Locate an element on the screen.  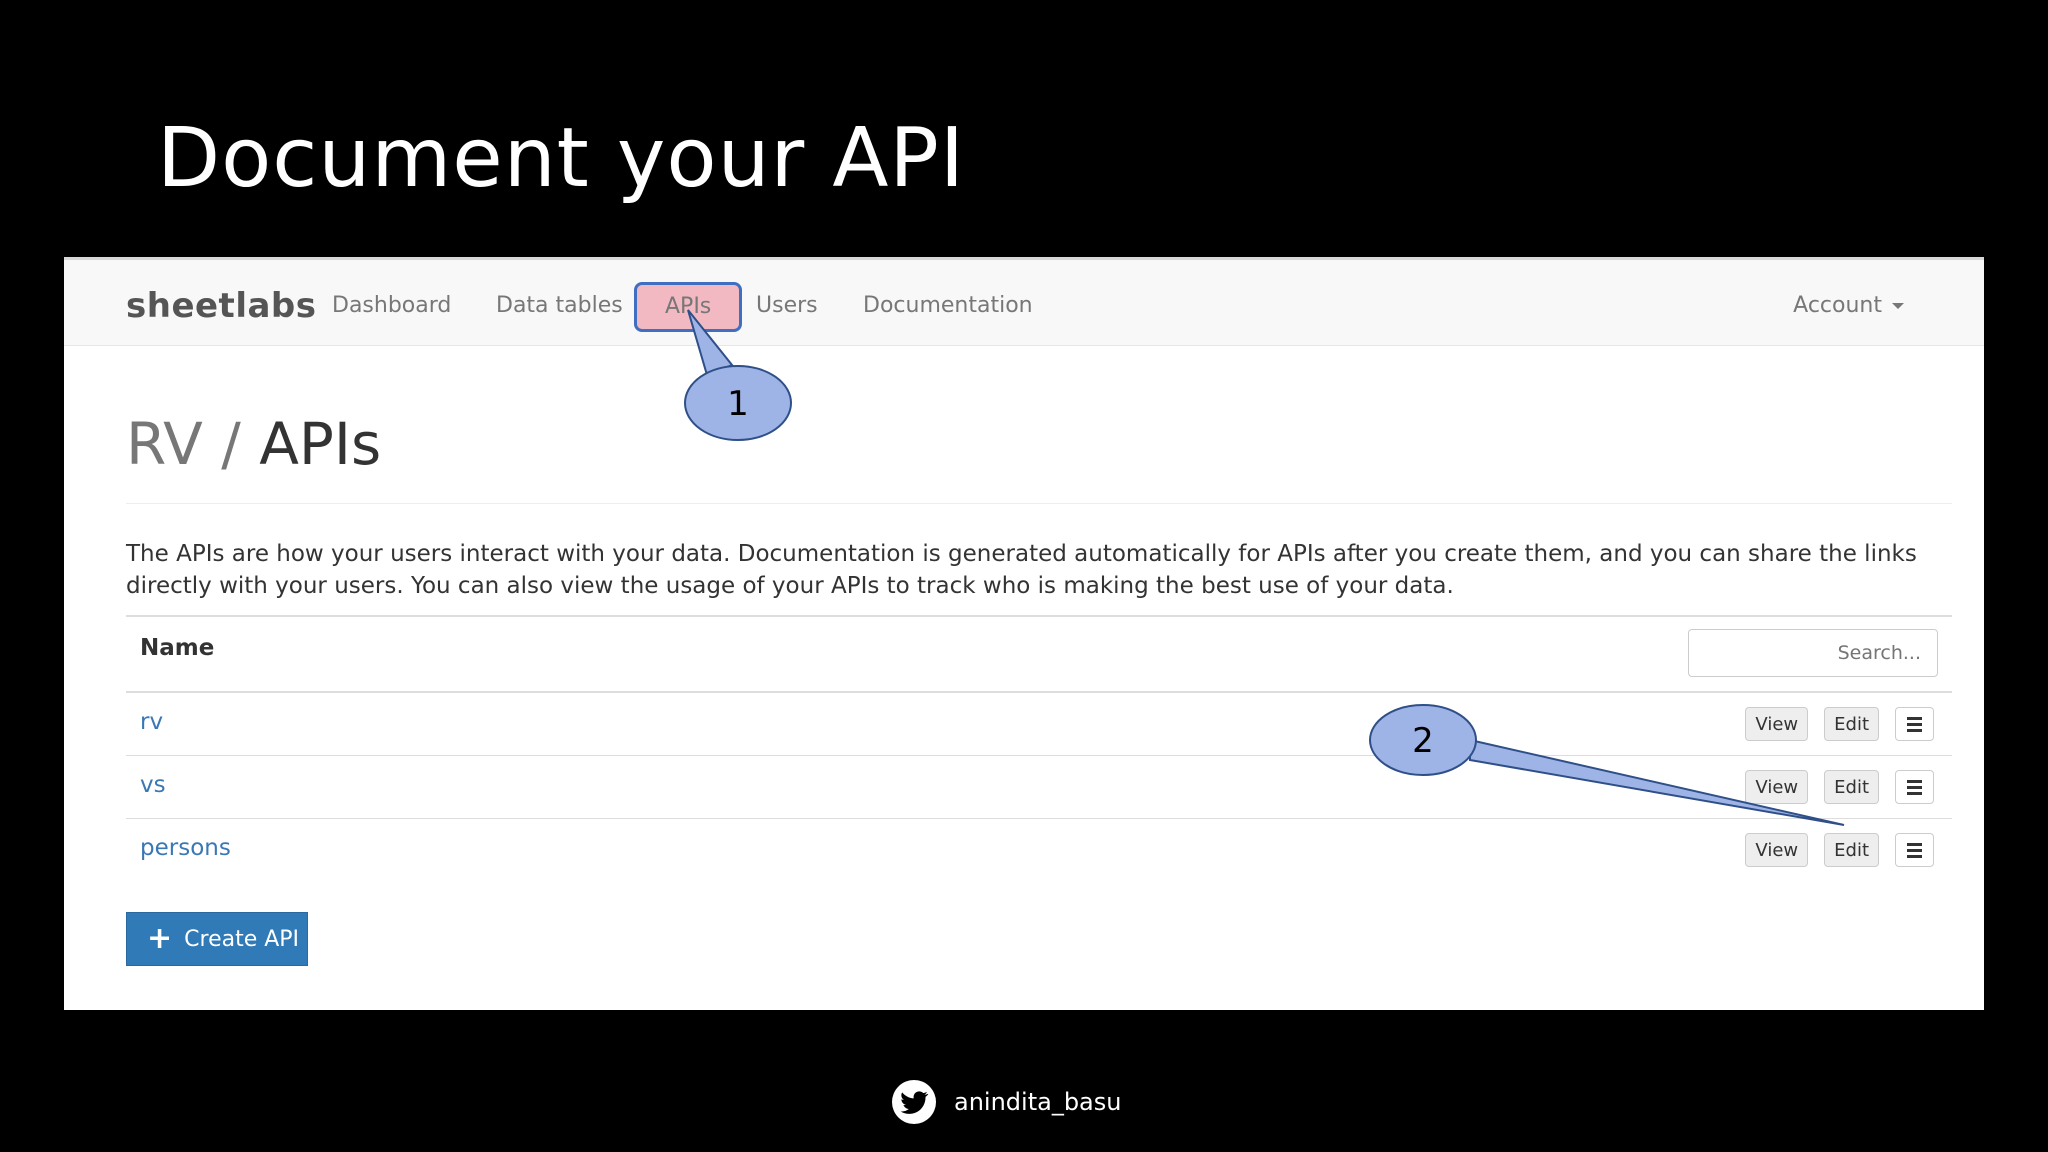
nav-users: Users is located at coordinates (787, 305).